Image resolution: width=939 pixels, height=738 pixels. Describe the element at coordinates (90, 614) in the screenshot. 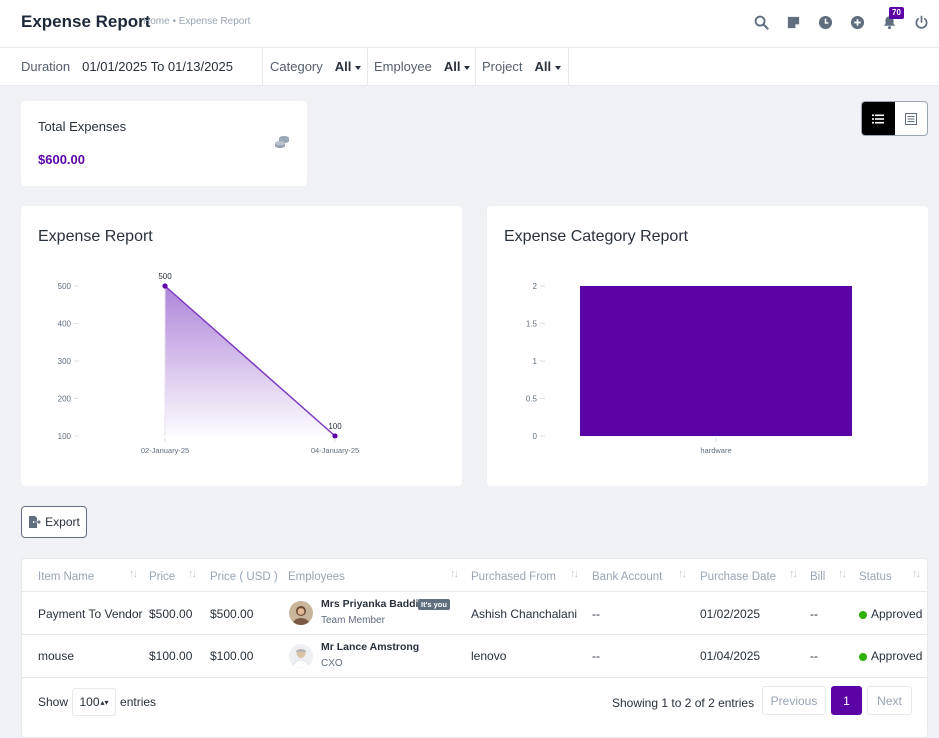

I see `item-name: Payment To Vendor` at that location.